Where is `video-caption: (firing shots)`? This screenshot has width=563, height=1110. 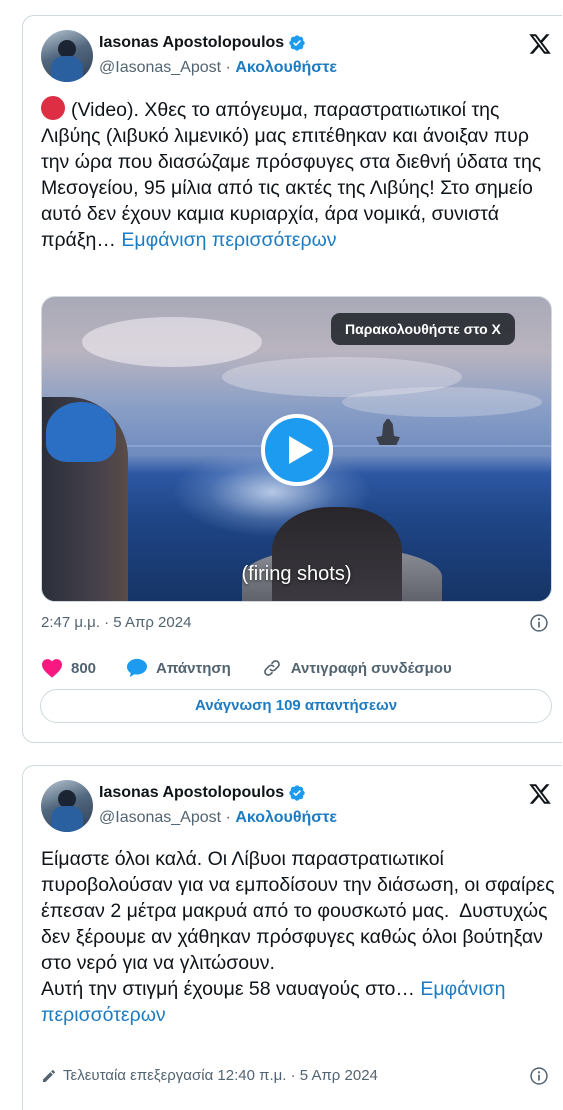
video-caption: (firing shots) is located at coordinates (296, 574).